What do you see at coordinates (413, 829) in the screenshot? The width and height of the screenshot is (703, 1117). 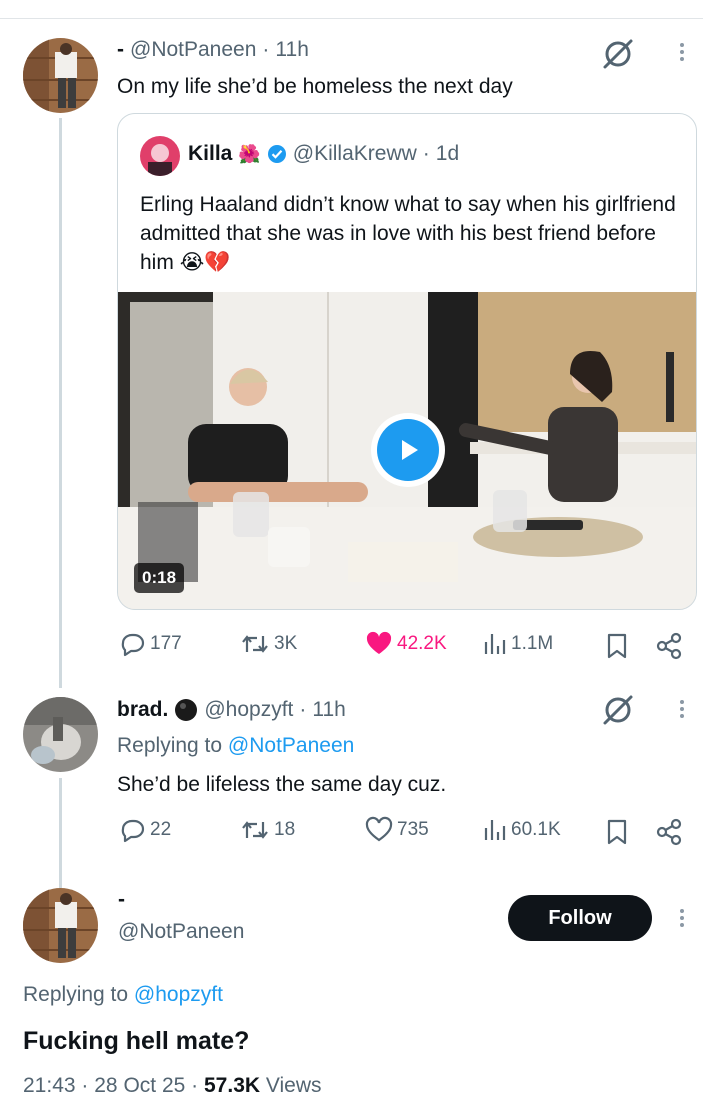 I see `like-count: 735` at bounding box center [413, 829].